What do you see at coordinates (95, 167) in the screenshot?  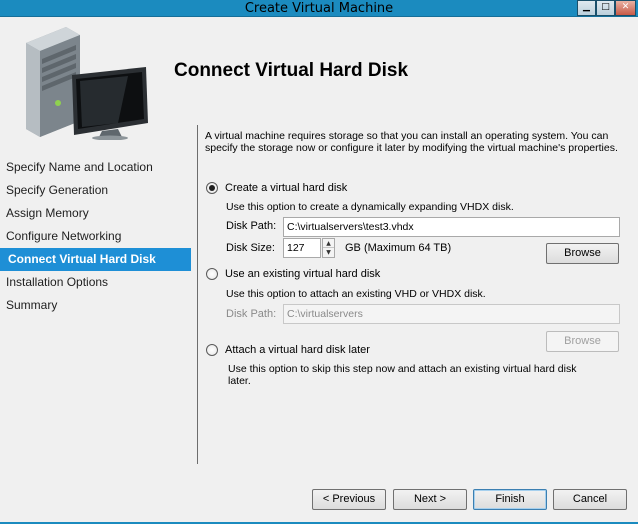 I see `sidebar-item-specify-name-location: Specify Name and Location` at bounding box center [95, 167].